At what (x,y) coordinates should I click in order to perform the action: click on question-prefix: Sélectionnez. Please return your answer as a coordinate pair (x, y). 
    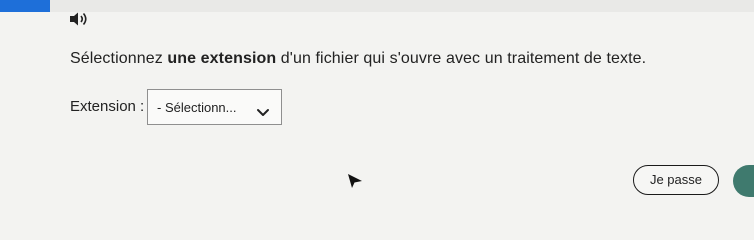
    Looking at the image, I should click on (119, 58).